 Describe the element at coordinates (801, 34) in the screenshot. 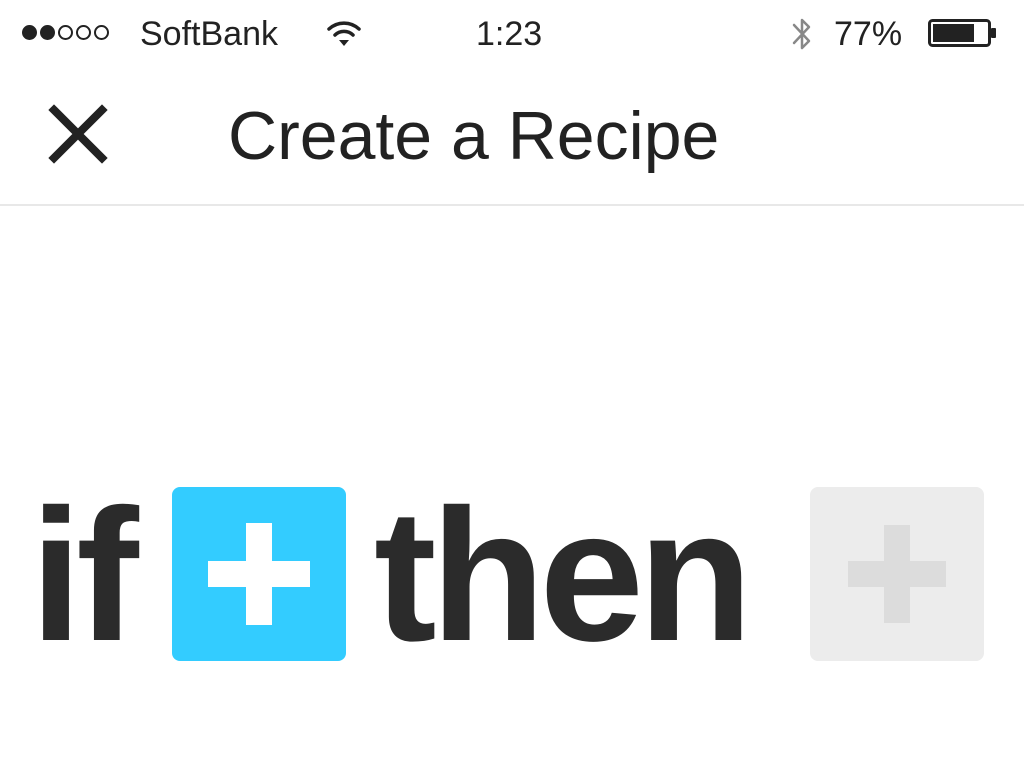

I see `bluetooth-icon` at that location.